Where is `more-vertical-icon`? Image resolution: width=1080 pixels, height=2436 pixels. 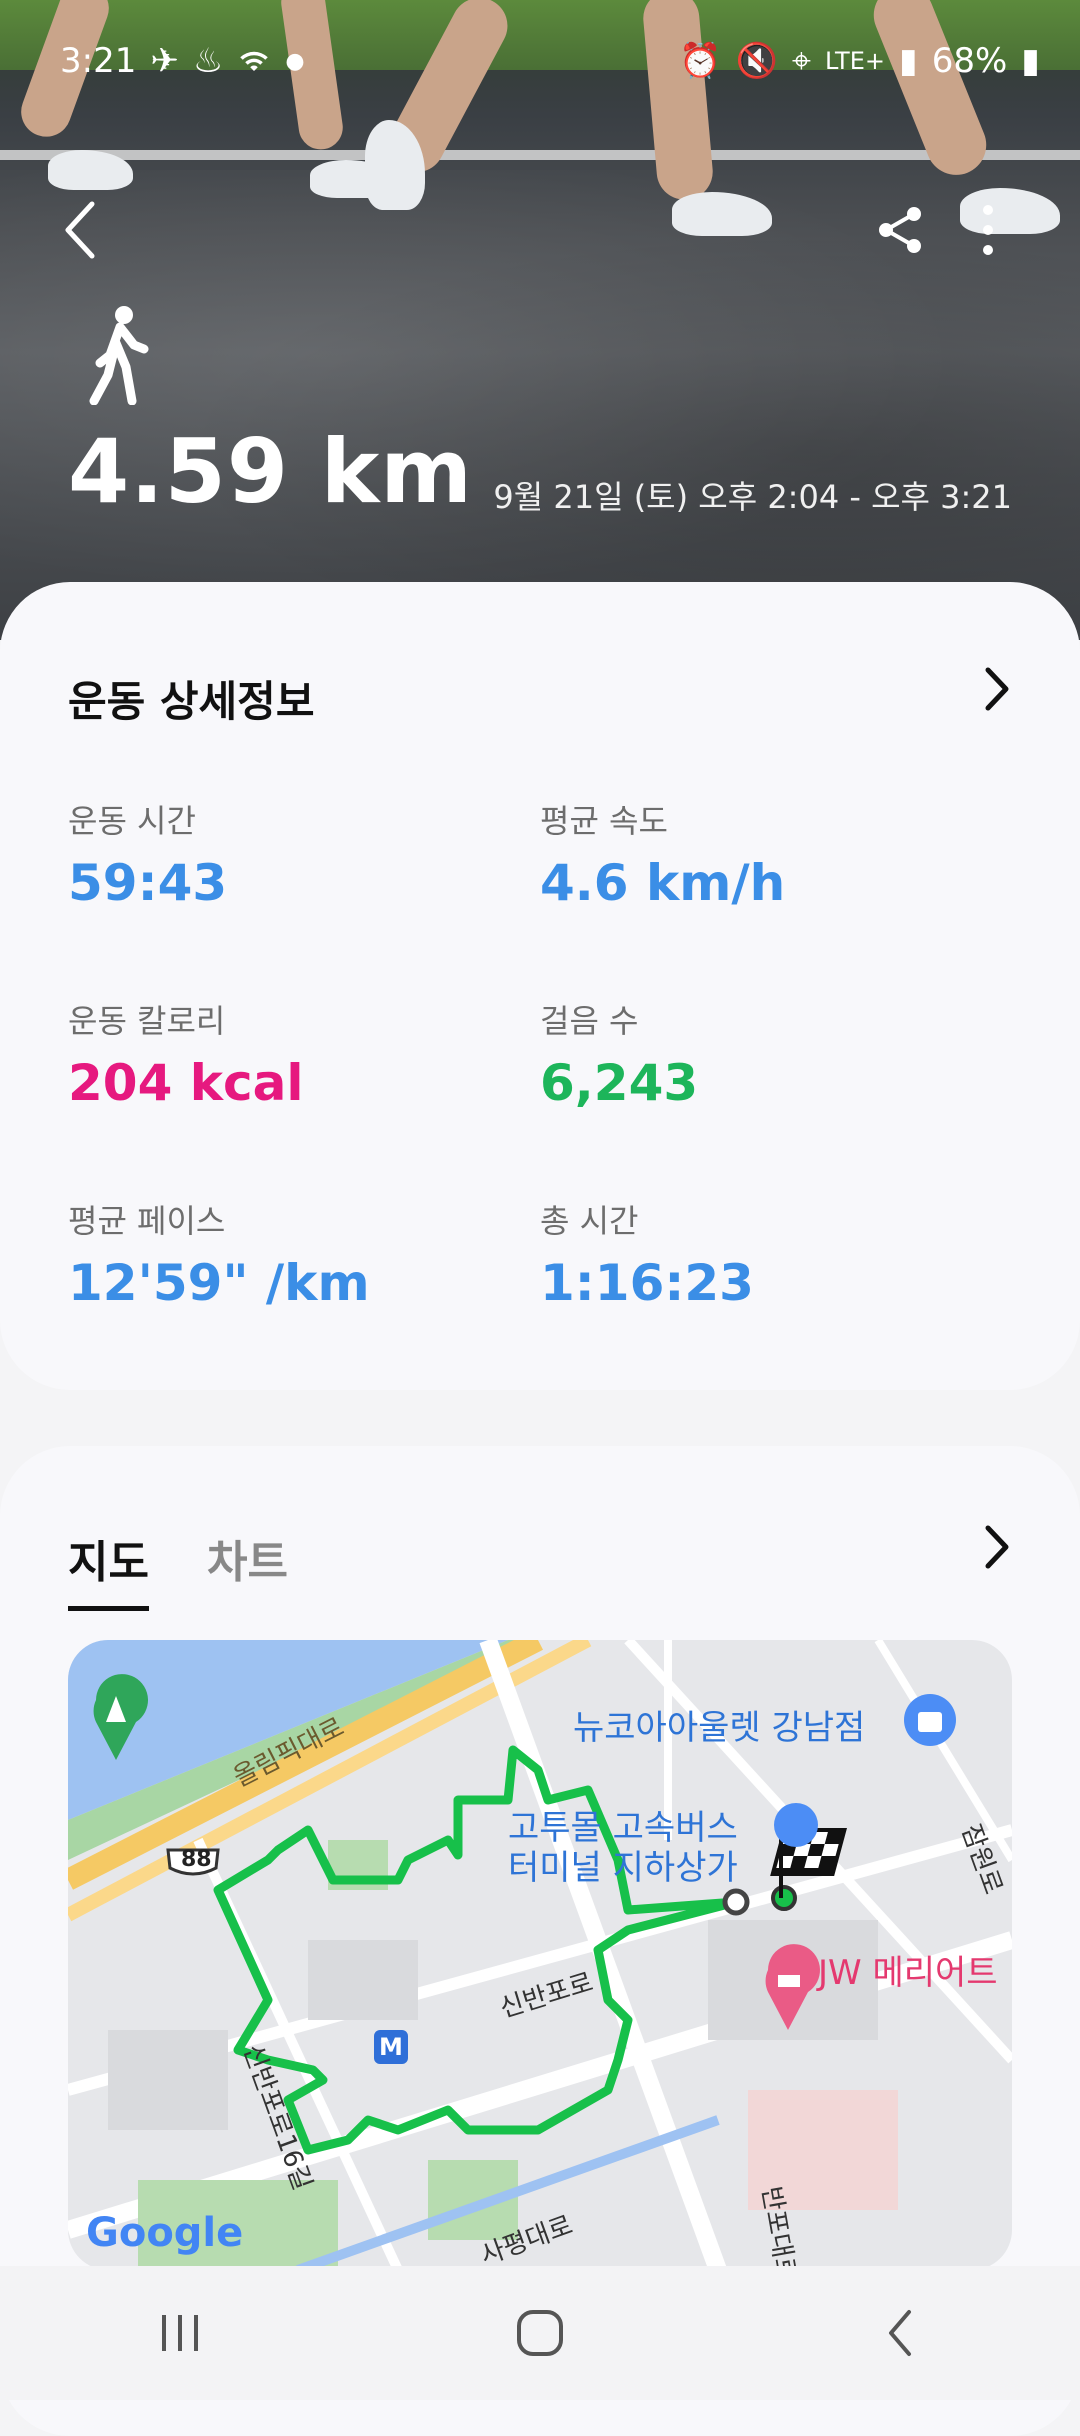 more-vertical-icon is located at coordinates (988, 230).